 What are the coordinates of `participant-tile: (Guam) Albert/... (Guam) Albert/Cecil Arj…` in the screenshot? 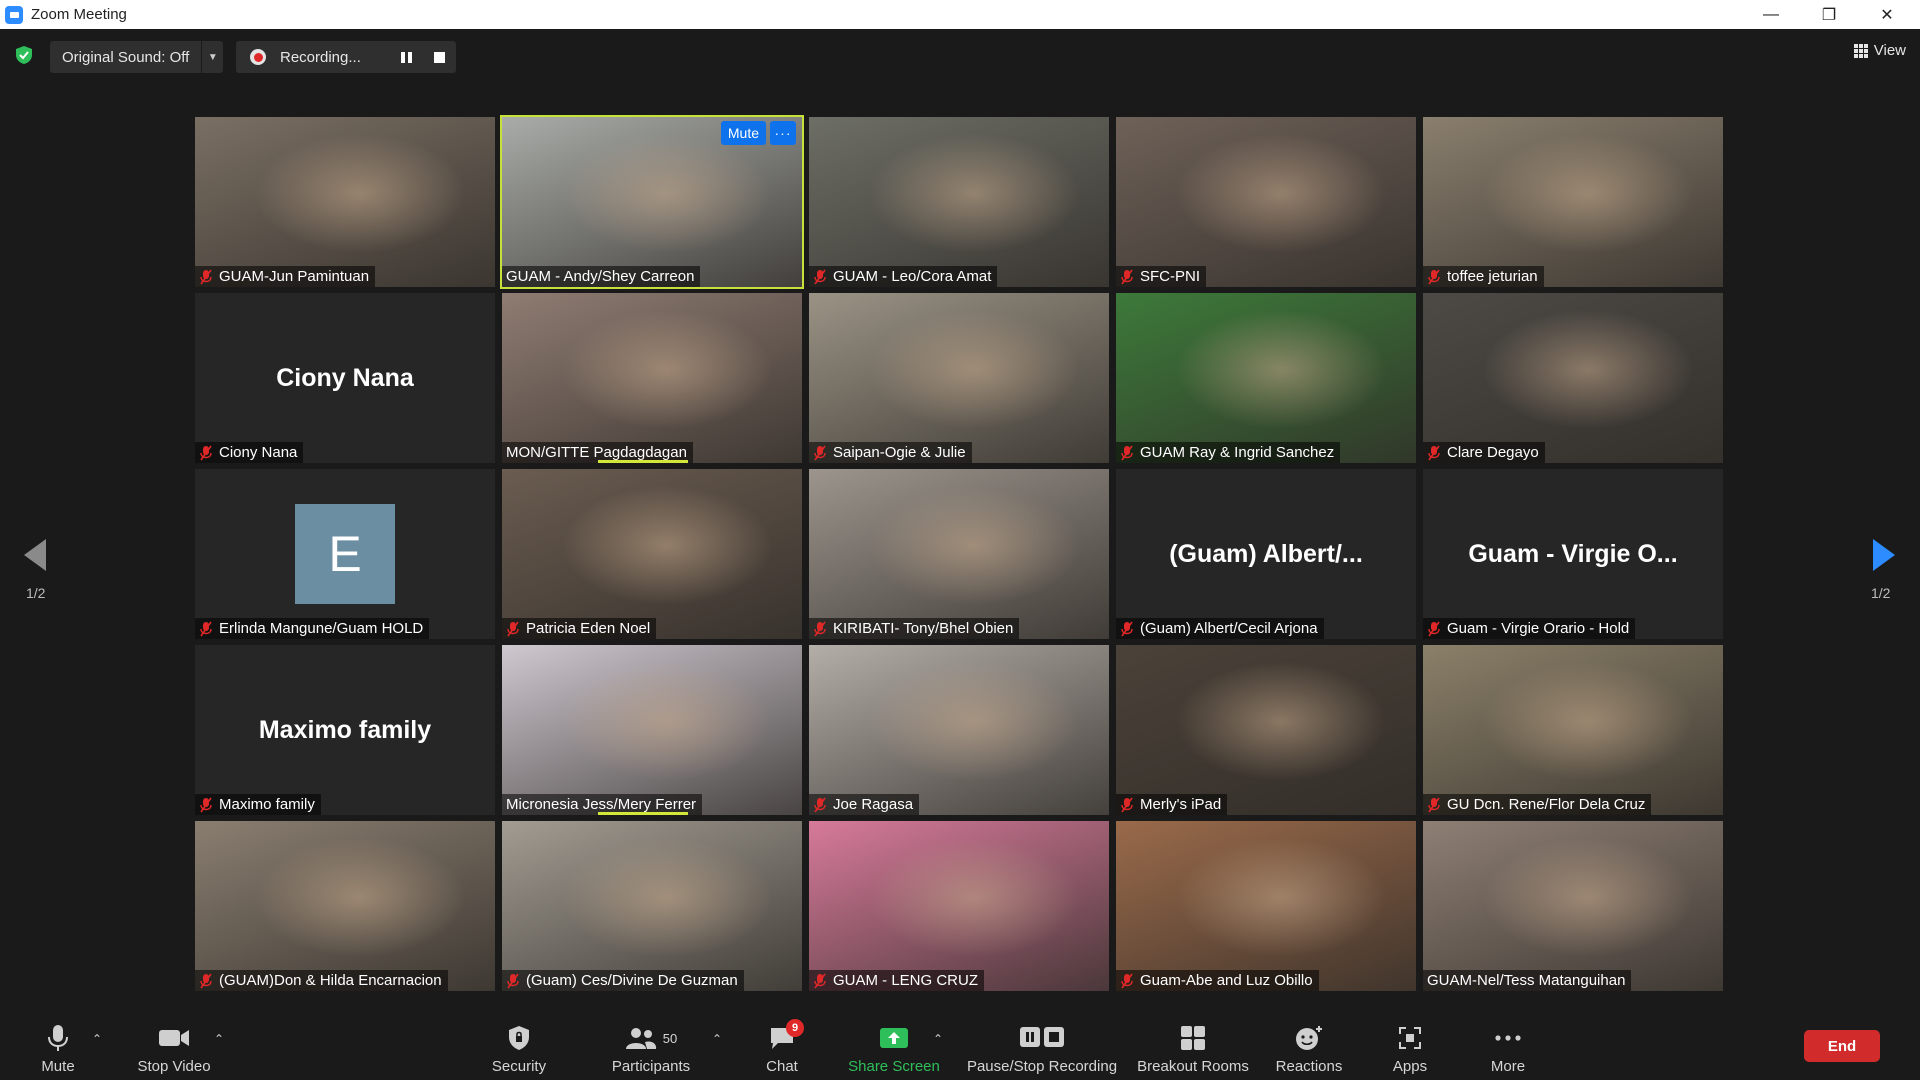 It's located at (1266, 554).